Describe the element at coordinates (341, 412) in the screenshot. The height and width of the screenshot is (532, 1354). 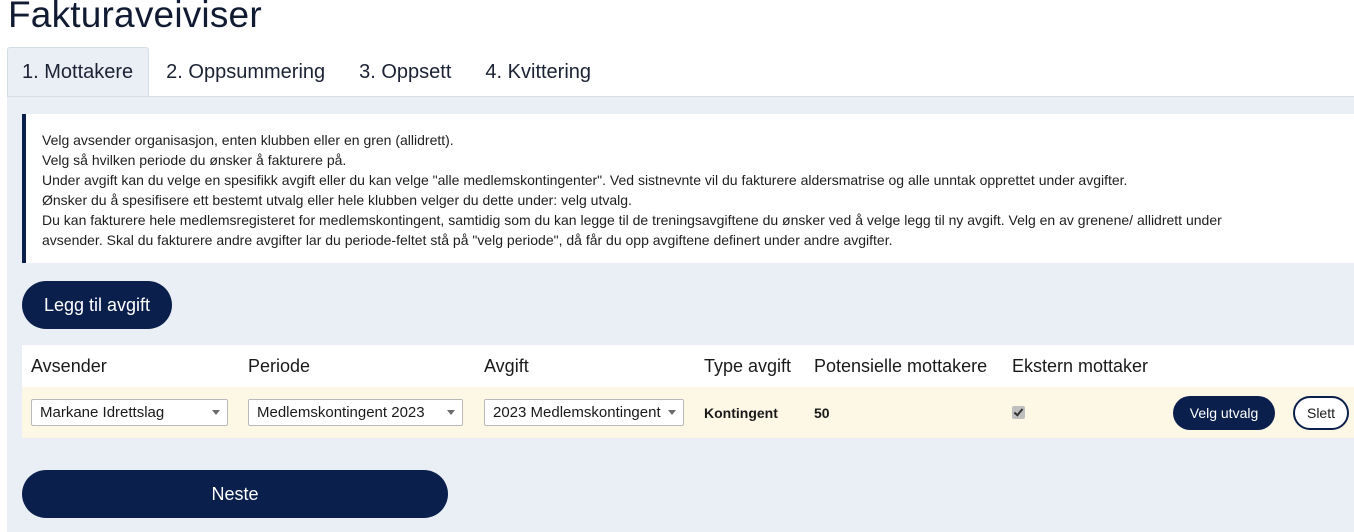
I see `period-select-value: Medlemskontingent 2023` at that location.